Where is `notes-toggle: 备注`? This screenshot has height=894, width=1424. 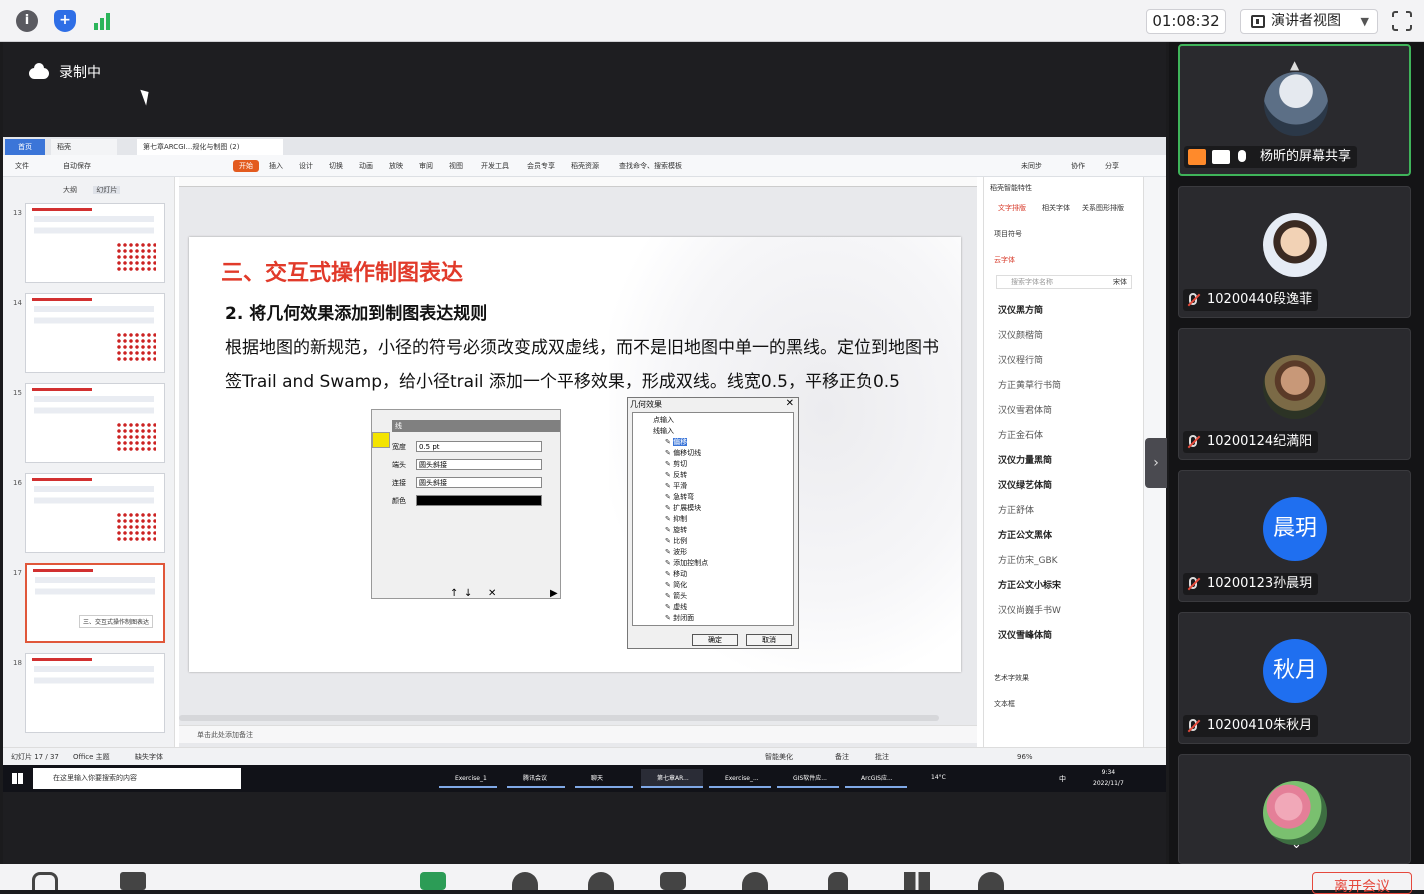
notes-toggle: 备注 is located at coordinates (842, 757).